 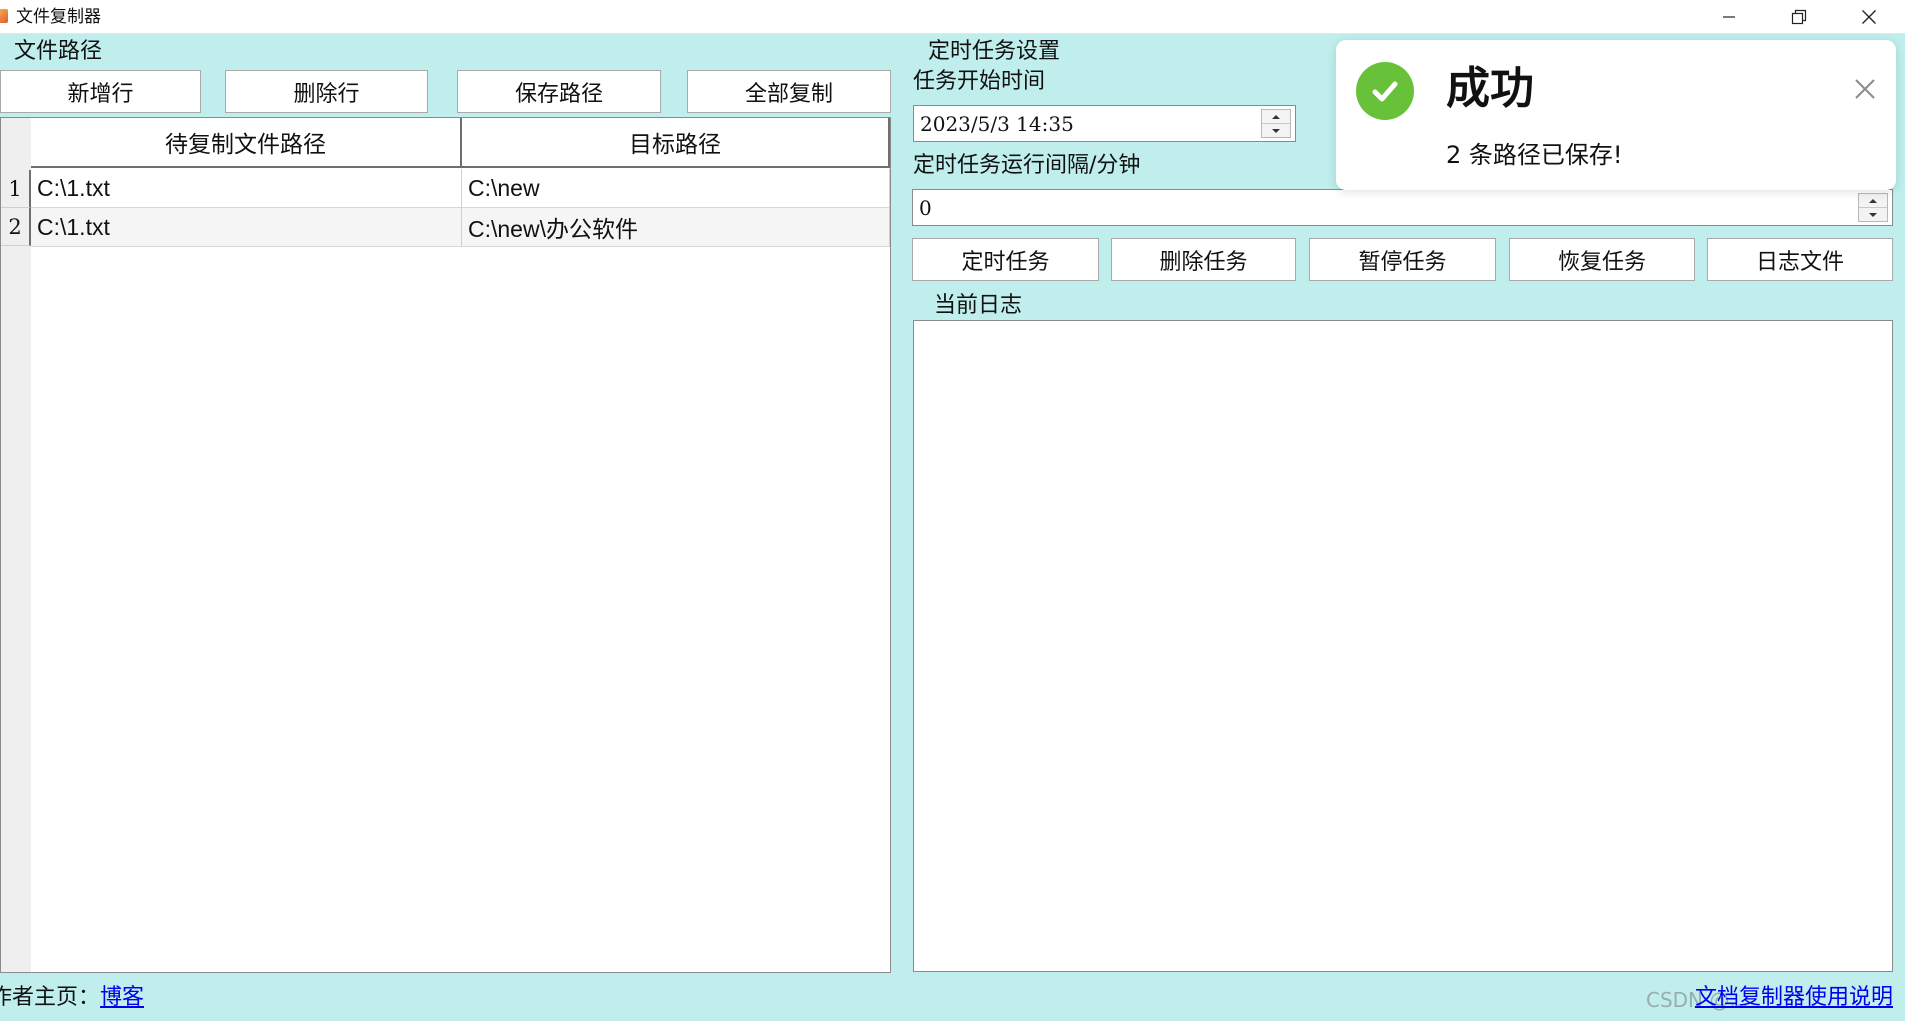 What do you see at coordinates (994, 51) in the screenshot?
I see `schedule-group-title: 定时任务设置` at bounding box center [994, 51].